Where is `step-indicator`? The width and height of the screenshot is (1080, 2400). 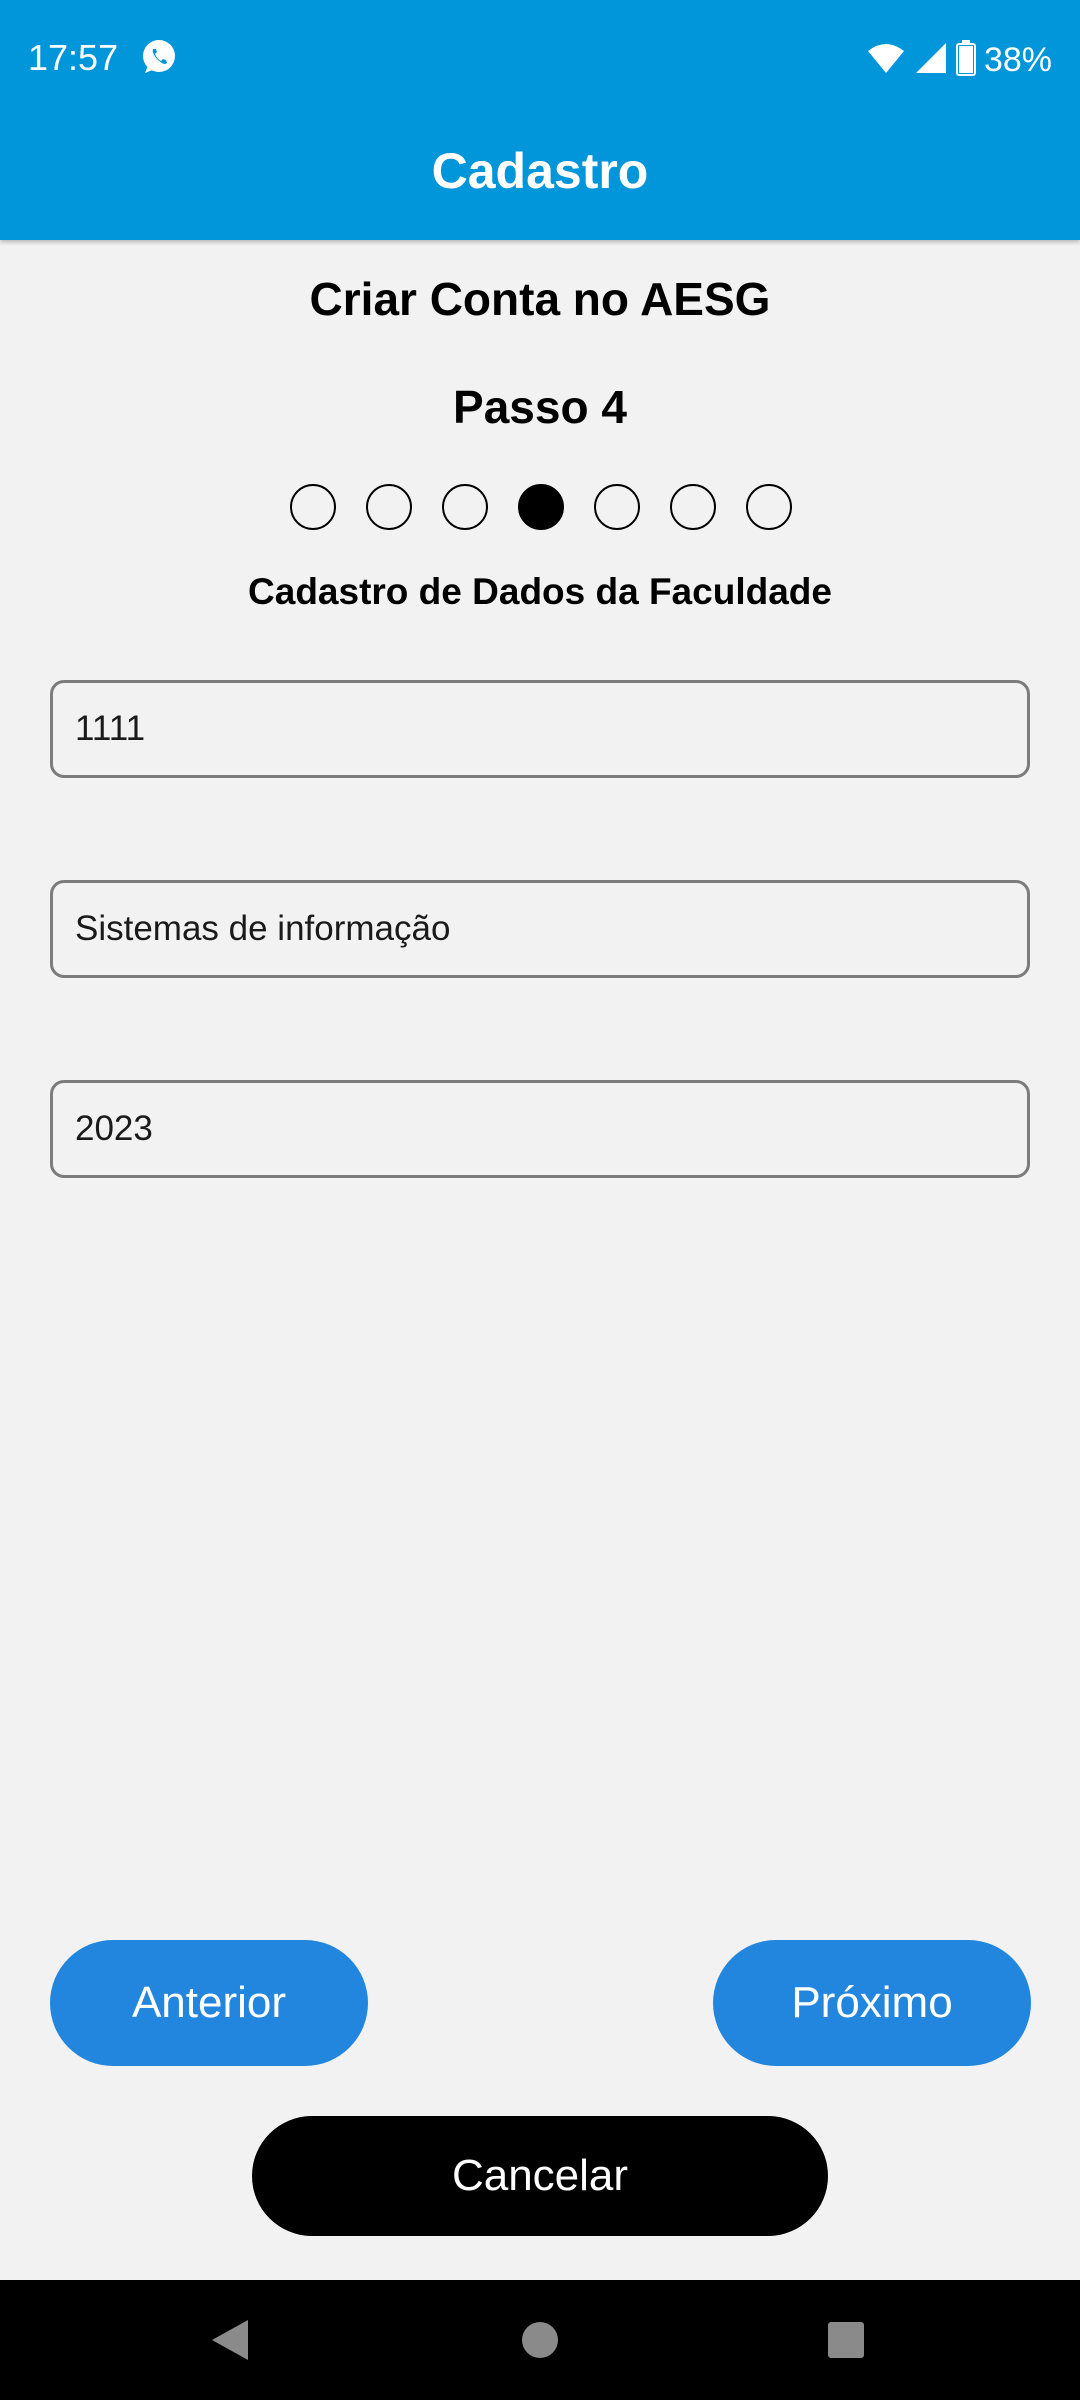 step-indicator is located at coordinates (541, 509).